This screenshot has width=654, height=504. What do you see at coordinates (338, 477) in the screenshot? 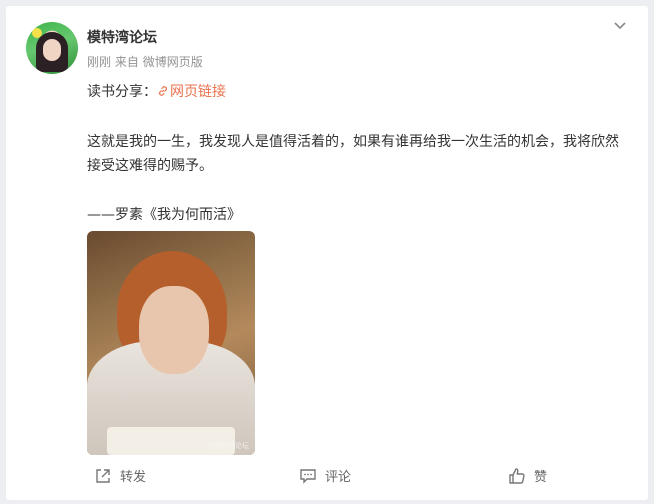
I see `comment-label: 评论` at bounding box center [338, 477].